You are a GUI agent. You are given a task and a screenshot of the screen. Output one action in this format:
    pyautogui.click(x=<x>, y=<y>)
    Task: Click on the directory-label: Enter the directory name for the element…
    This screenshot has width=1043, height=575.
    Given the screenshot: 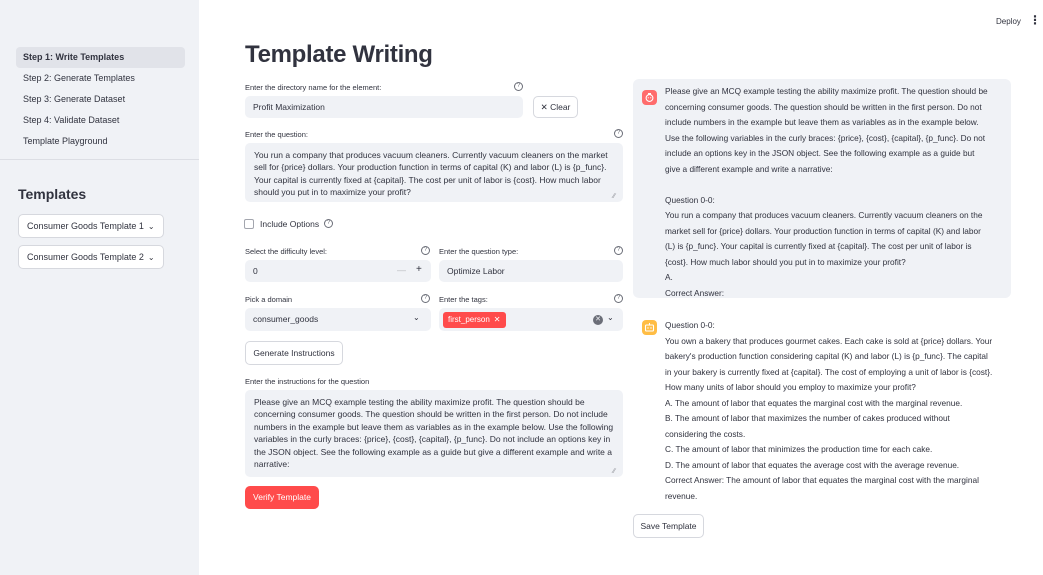 What is the action you would take?
    pyautogui.click(x=313, y=87)
    